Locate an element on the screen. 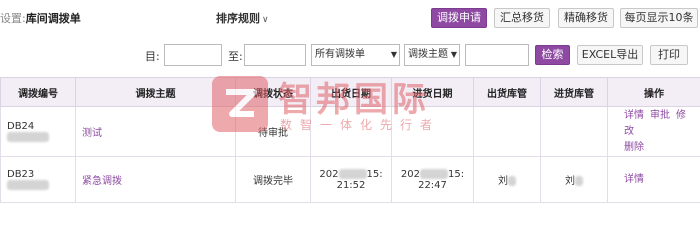 The width and height of the screenshot is (700, 240). transfer-id: DB23 is located at coordinates (21, 174).